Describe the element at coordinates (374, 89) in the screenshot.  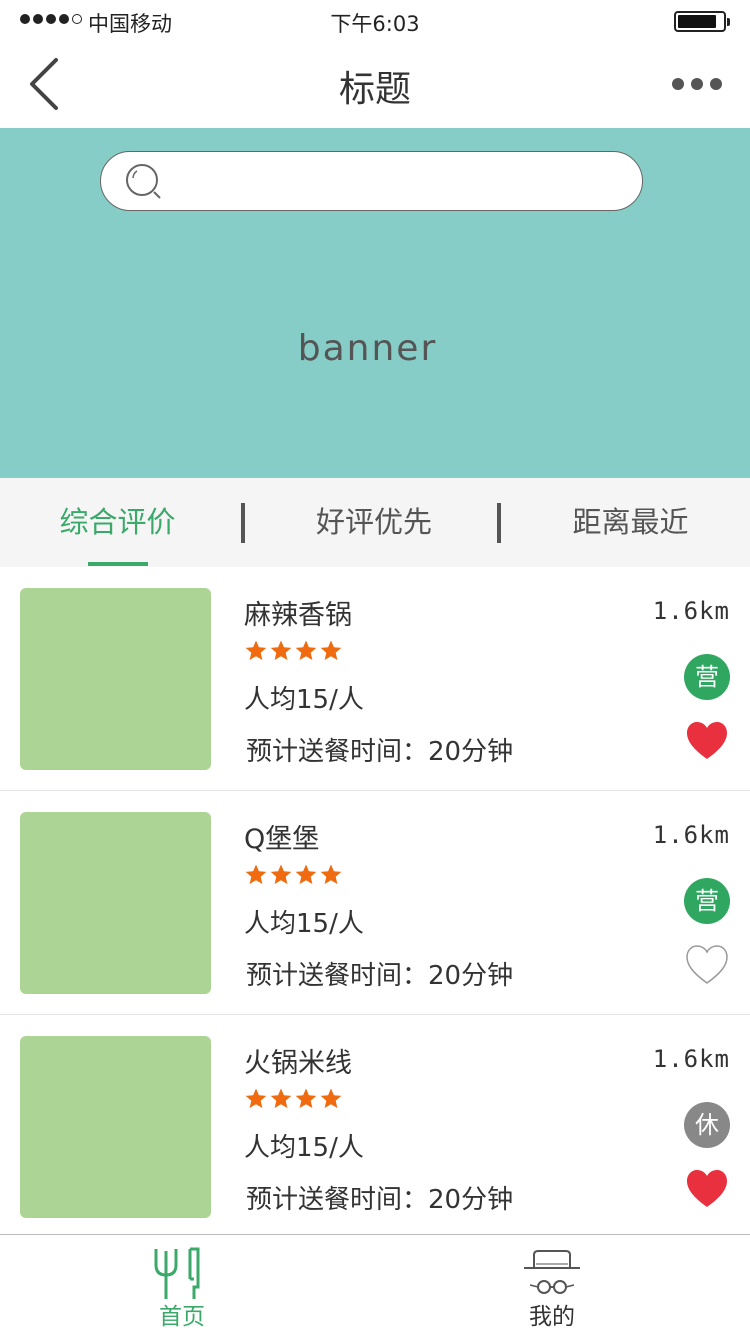
I see `page-title: 标题` at that location.